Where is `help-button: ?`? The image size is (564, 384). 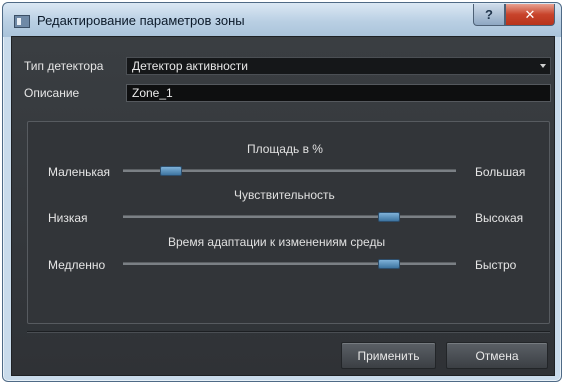 help-button: ? is located at coordinates (489, 15).